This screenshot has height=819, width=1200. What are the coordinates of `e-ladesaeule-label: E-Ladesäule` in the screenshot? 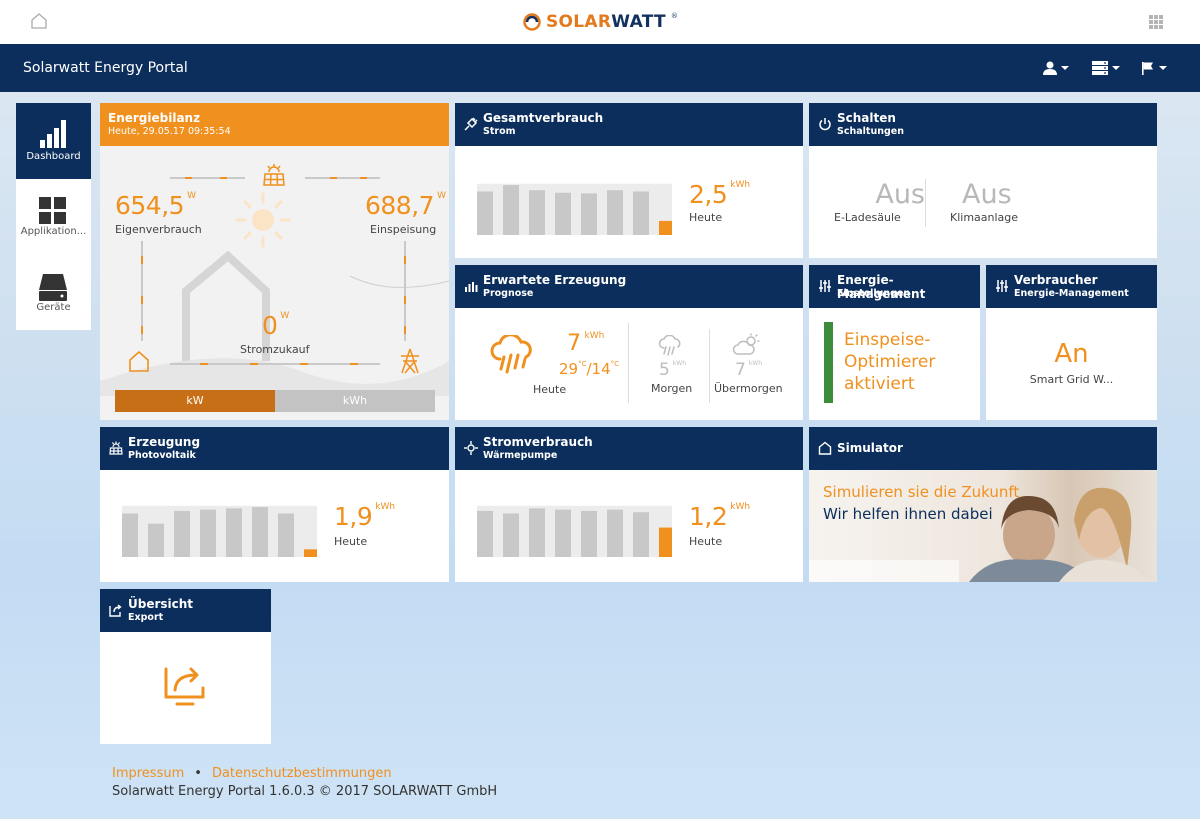 It's located at (867, 217).